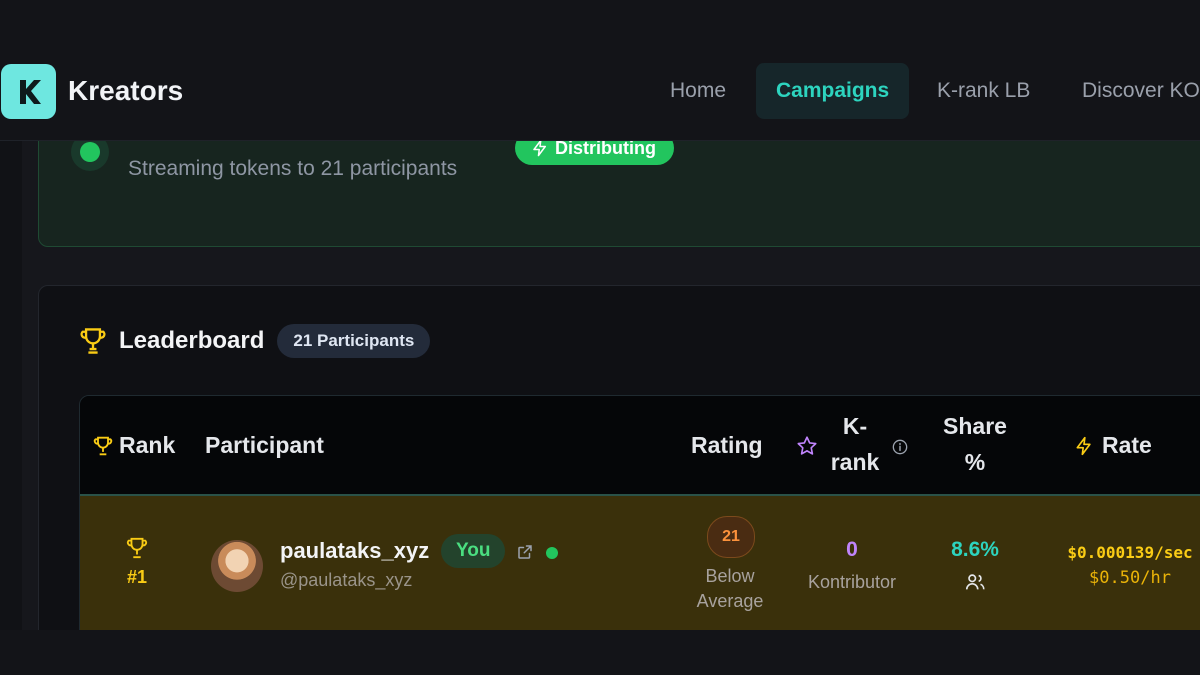 This screenshot has width=1200, height=675. Describe the element at coordinates (1130, 552) in the screenshot. I see `rate-per-second: $0.000139/sec` at that location.